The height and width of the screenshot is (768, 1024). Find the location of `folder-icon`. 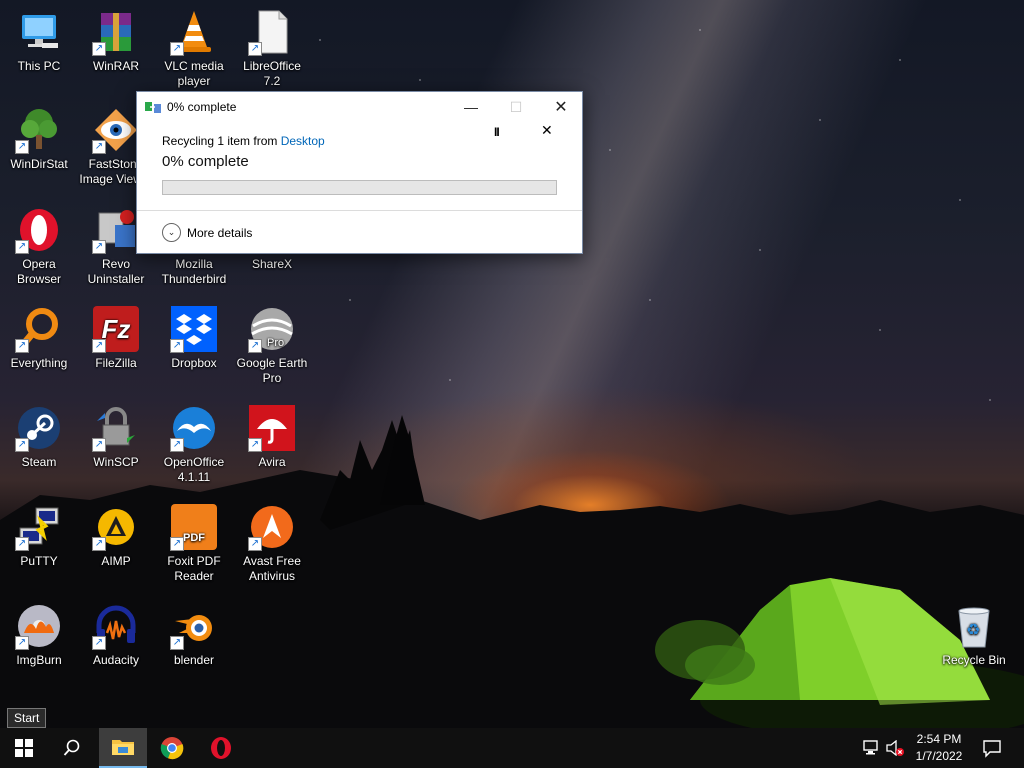

folder-icon is located at coordinates (123, 747).